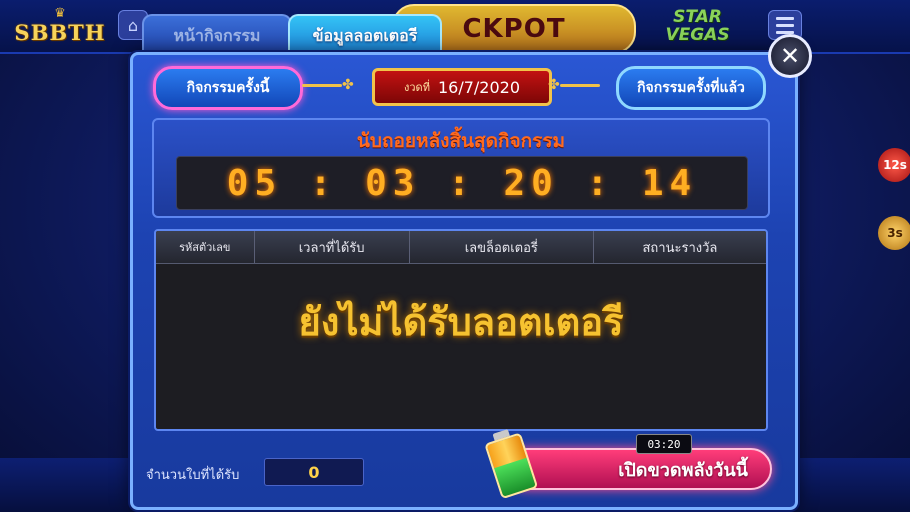 Image resolution: width=910 pixels, height=512 pixels. I want to click on sbbth-logo: ♛ SBBTH, so click(60, 26).